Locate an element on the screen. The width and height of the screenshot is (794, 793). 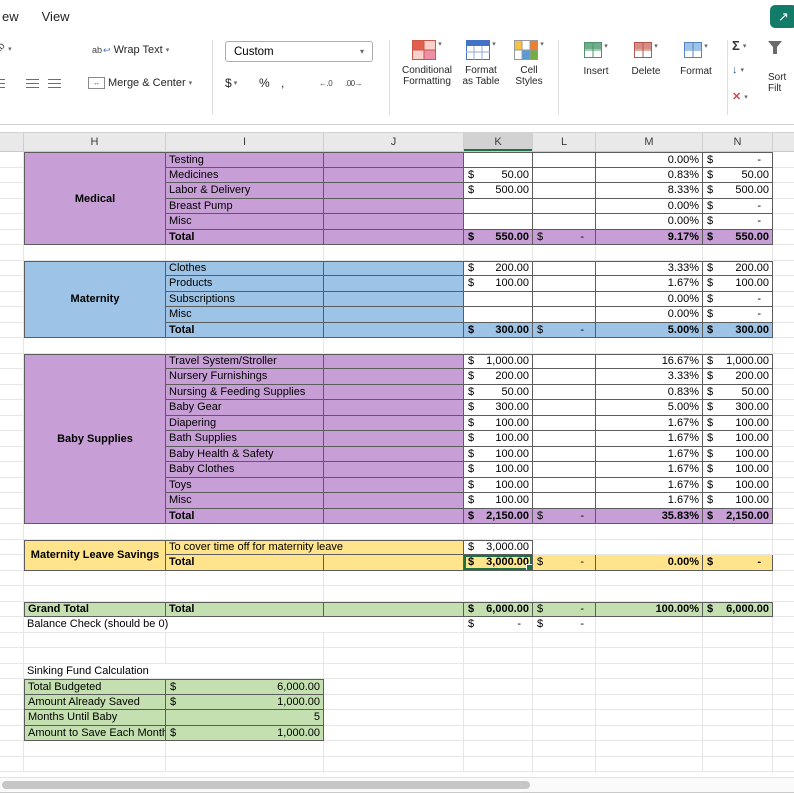
cell: Breast Pump is located at coordinates (245, 206).